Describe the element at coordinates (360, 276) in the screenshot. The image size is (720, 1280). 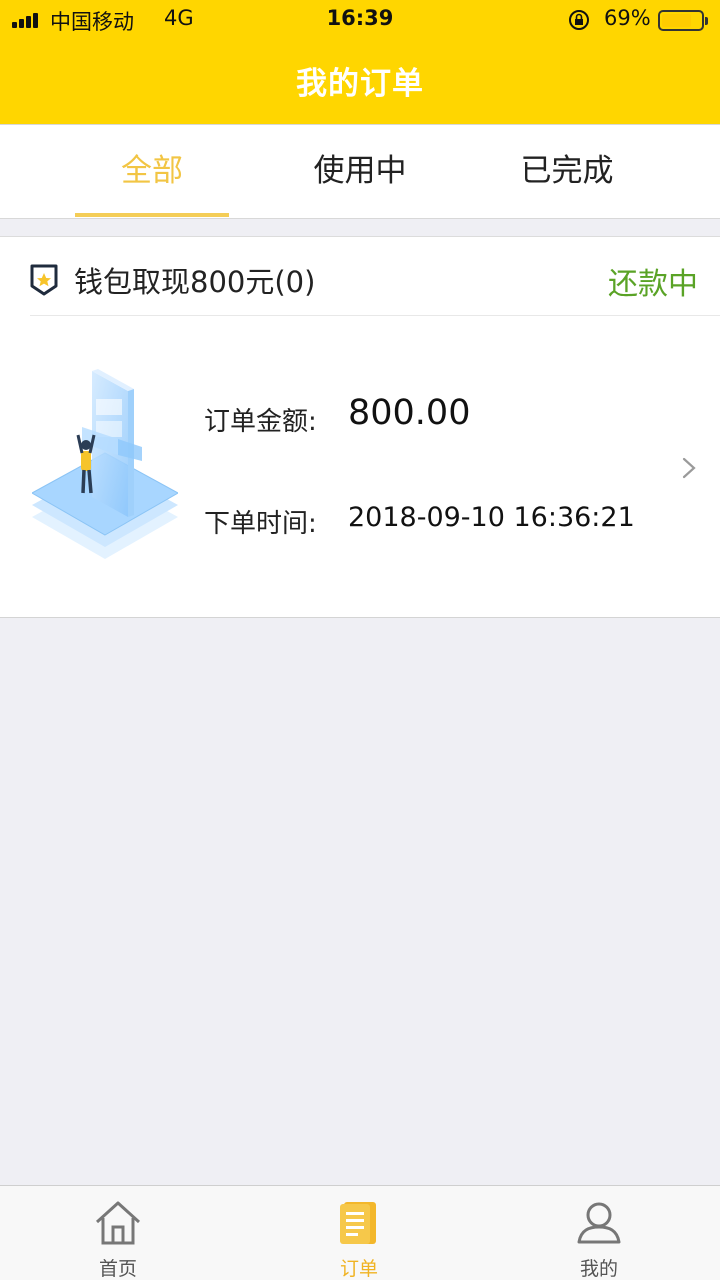
I see `order-card-header: 钱包取现800元(0) 还款中` at that location.